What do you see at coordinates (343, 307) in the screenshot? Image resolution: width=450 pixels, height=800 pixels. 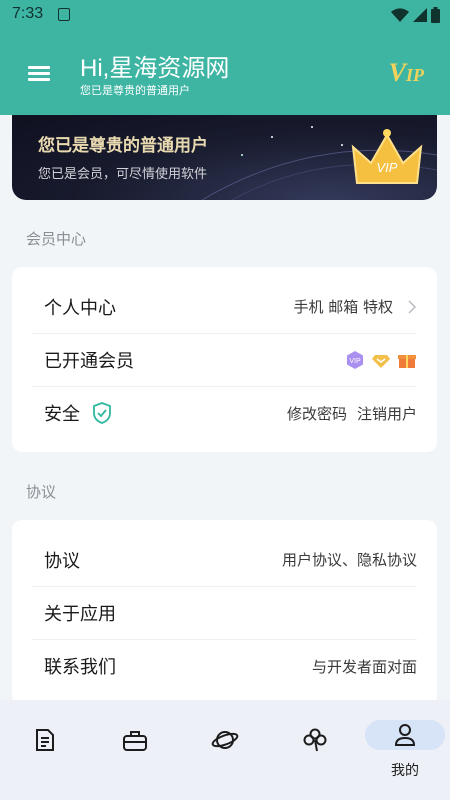 I see `row-value: 手机 邮箱 特权` at bounding box center [343, 307].